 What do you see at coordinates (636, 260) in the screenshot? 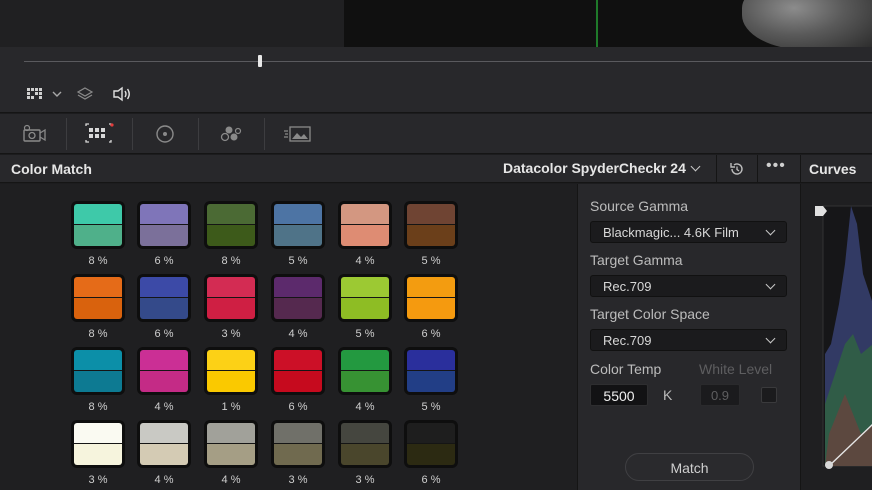
I see `target-gamma-label: Target Gamma` at bounding box center [636, 260].